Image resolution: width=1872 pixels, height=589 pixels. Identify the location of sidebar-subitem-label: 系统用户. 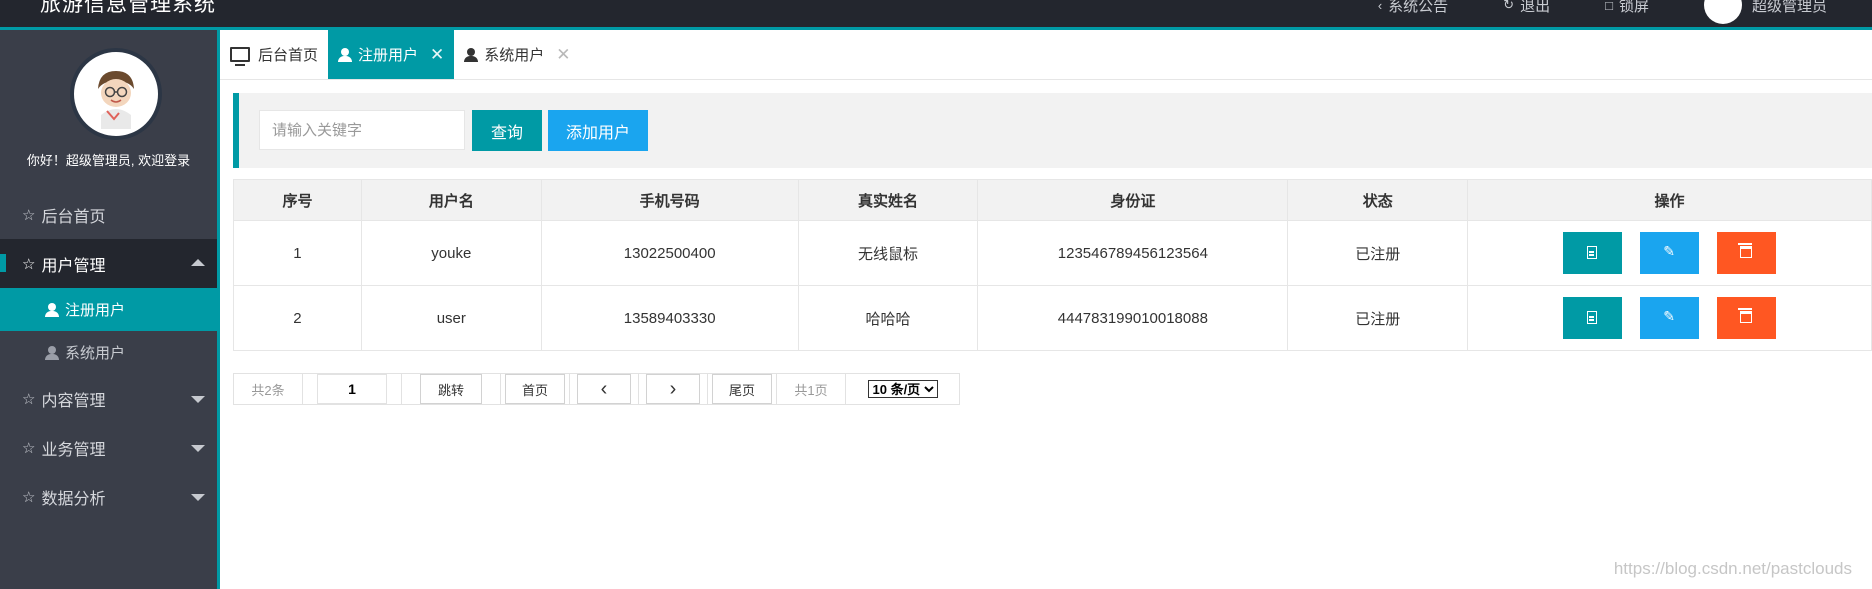
(95, 353).